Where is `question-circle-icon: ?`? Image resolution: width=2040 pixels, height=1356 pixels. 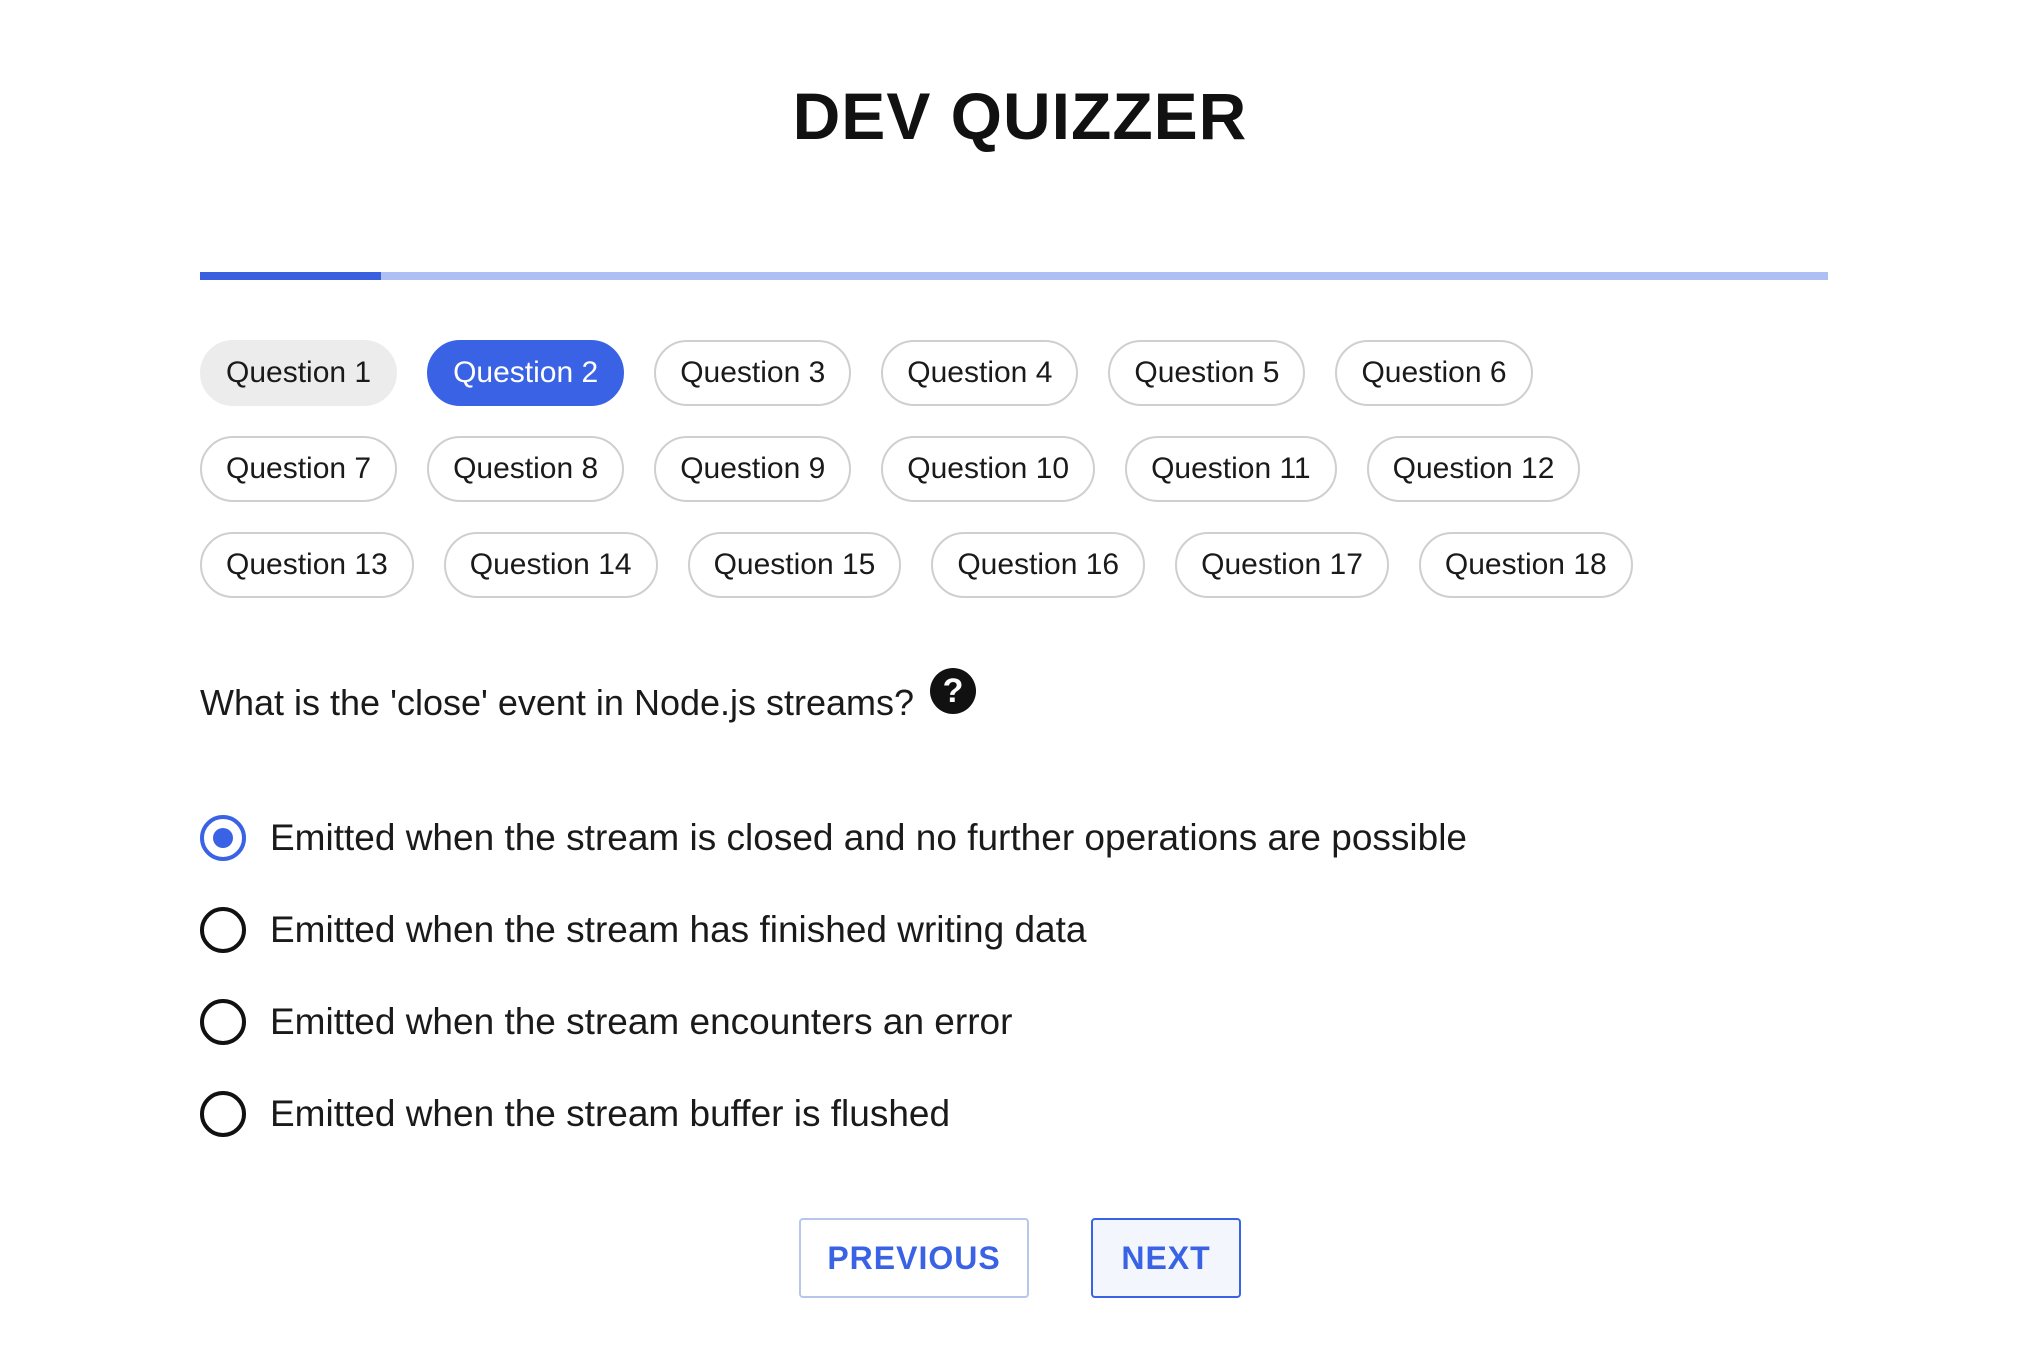 question-circle-icon: ? is located at coordinates (953, 691).